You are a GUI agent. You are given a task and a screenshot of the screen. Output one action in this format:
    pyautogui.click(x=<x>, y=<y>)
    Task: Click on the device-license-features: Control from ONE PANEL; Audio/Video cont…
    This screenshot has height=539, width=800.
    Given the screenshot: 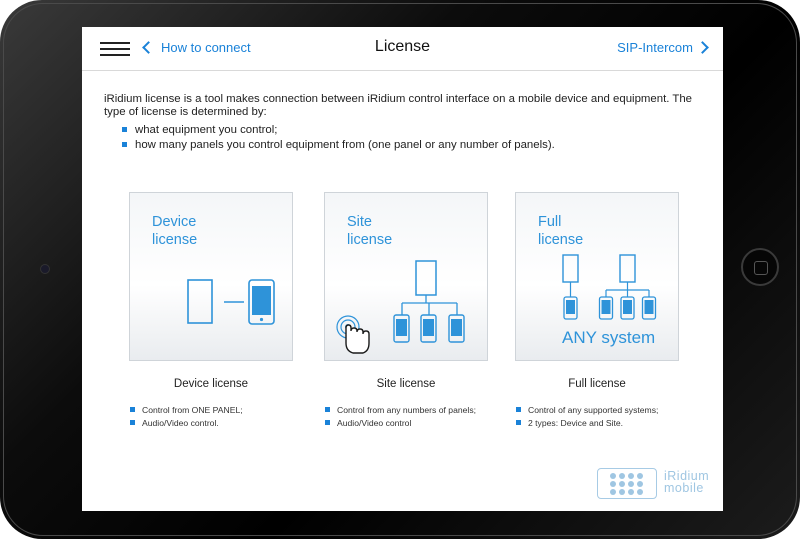 What is the action you would take?
    pyautogui.click(x=186, y=417)
    